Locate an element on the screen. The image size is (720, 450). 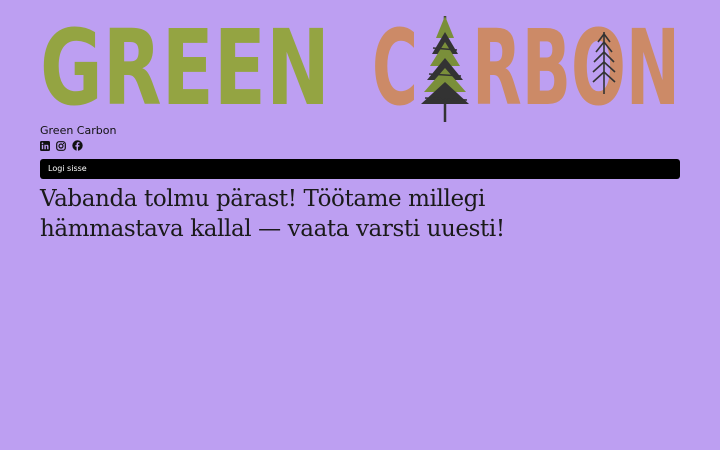
logo-letter-c: C is located at coordinates (395, 67).